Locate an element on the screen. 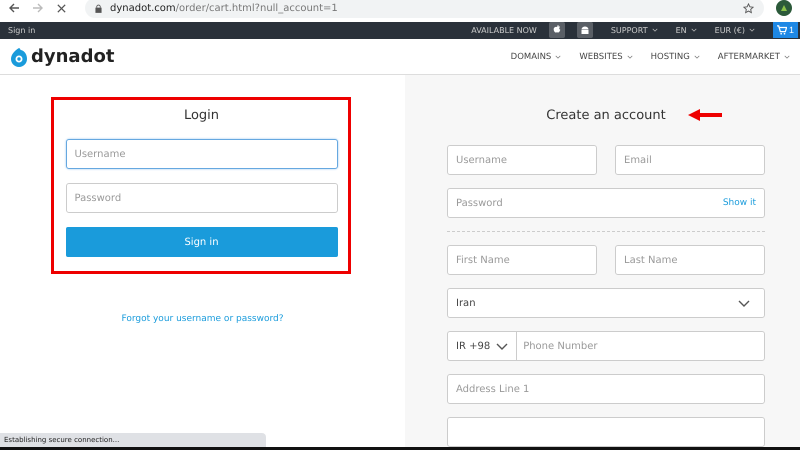  available-now-label: AVAILABLE NOW is located at coordinates (504, 30).